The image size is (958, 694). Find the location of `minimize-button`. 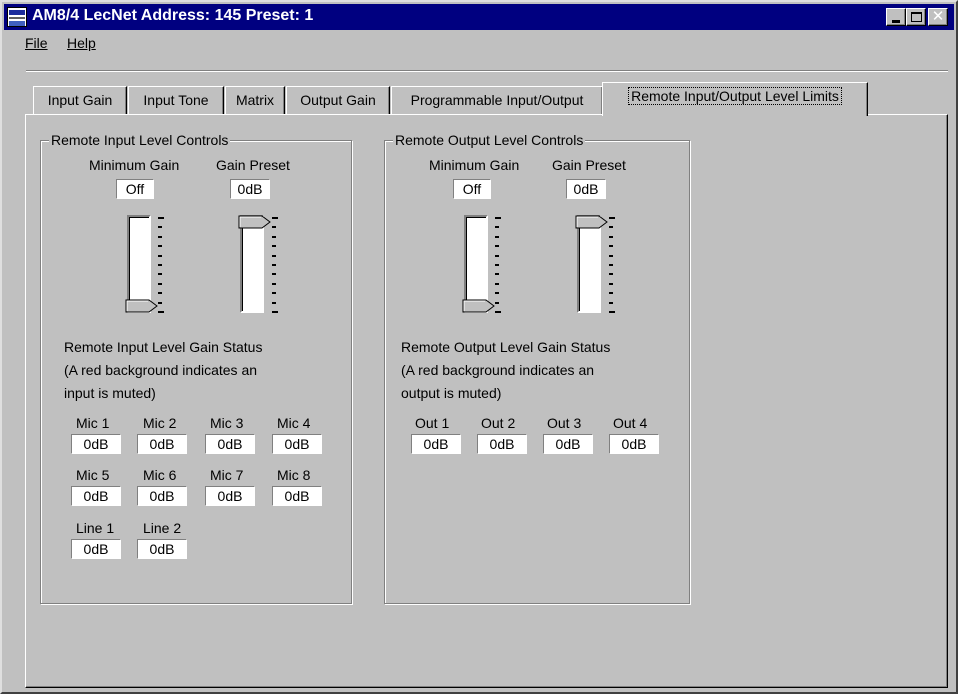

minimize-button is located at coordinates (896, 17).